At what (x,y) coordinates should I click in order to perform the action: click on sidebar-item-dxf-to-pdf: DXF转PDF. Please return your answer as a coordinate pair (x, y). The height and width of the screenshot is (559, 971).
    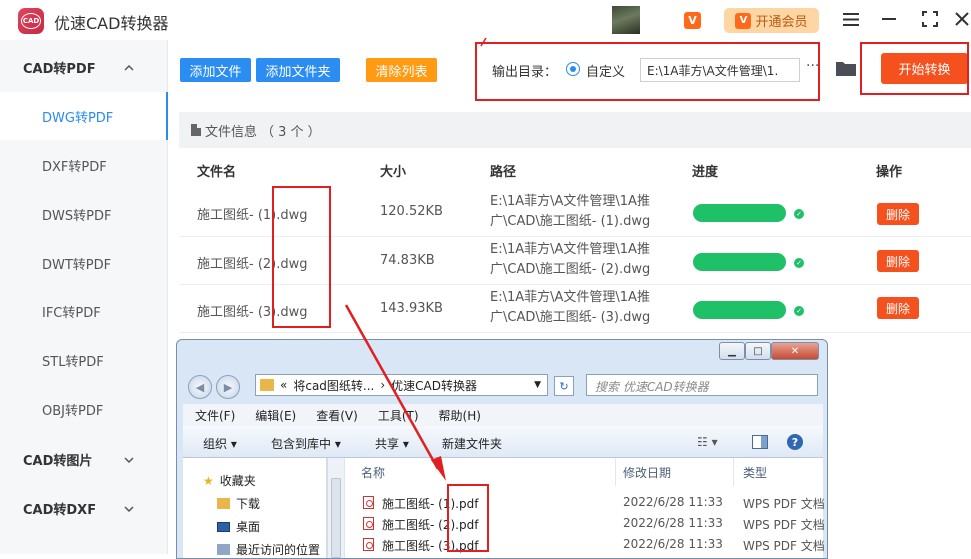
    Looking at the image, I should click on (84, 165).